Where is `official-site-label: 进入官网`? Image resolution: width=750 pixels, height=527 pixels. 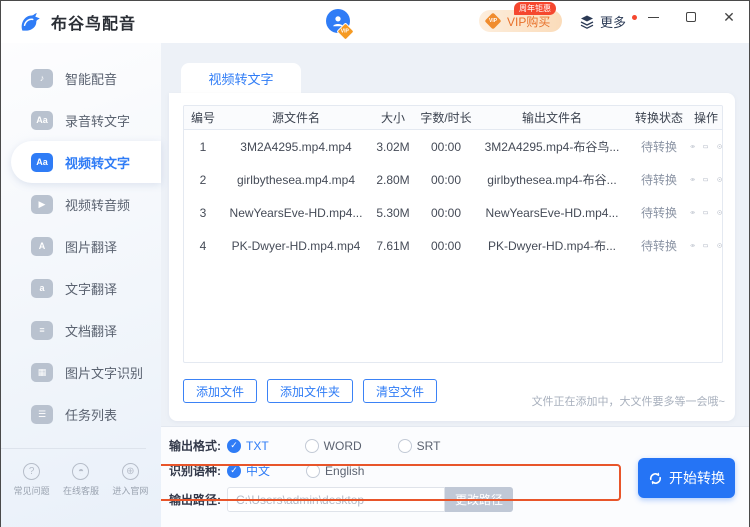
official-site-label: 进入官网 is located at coordinates (130, 491).